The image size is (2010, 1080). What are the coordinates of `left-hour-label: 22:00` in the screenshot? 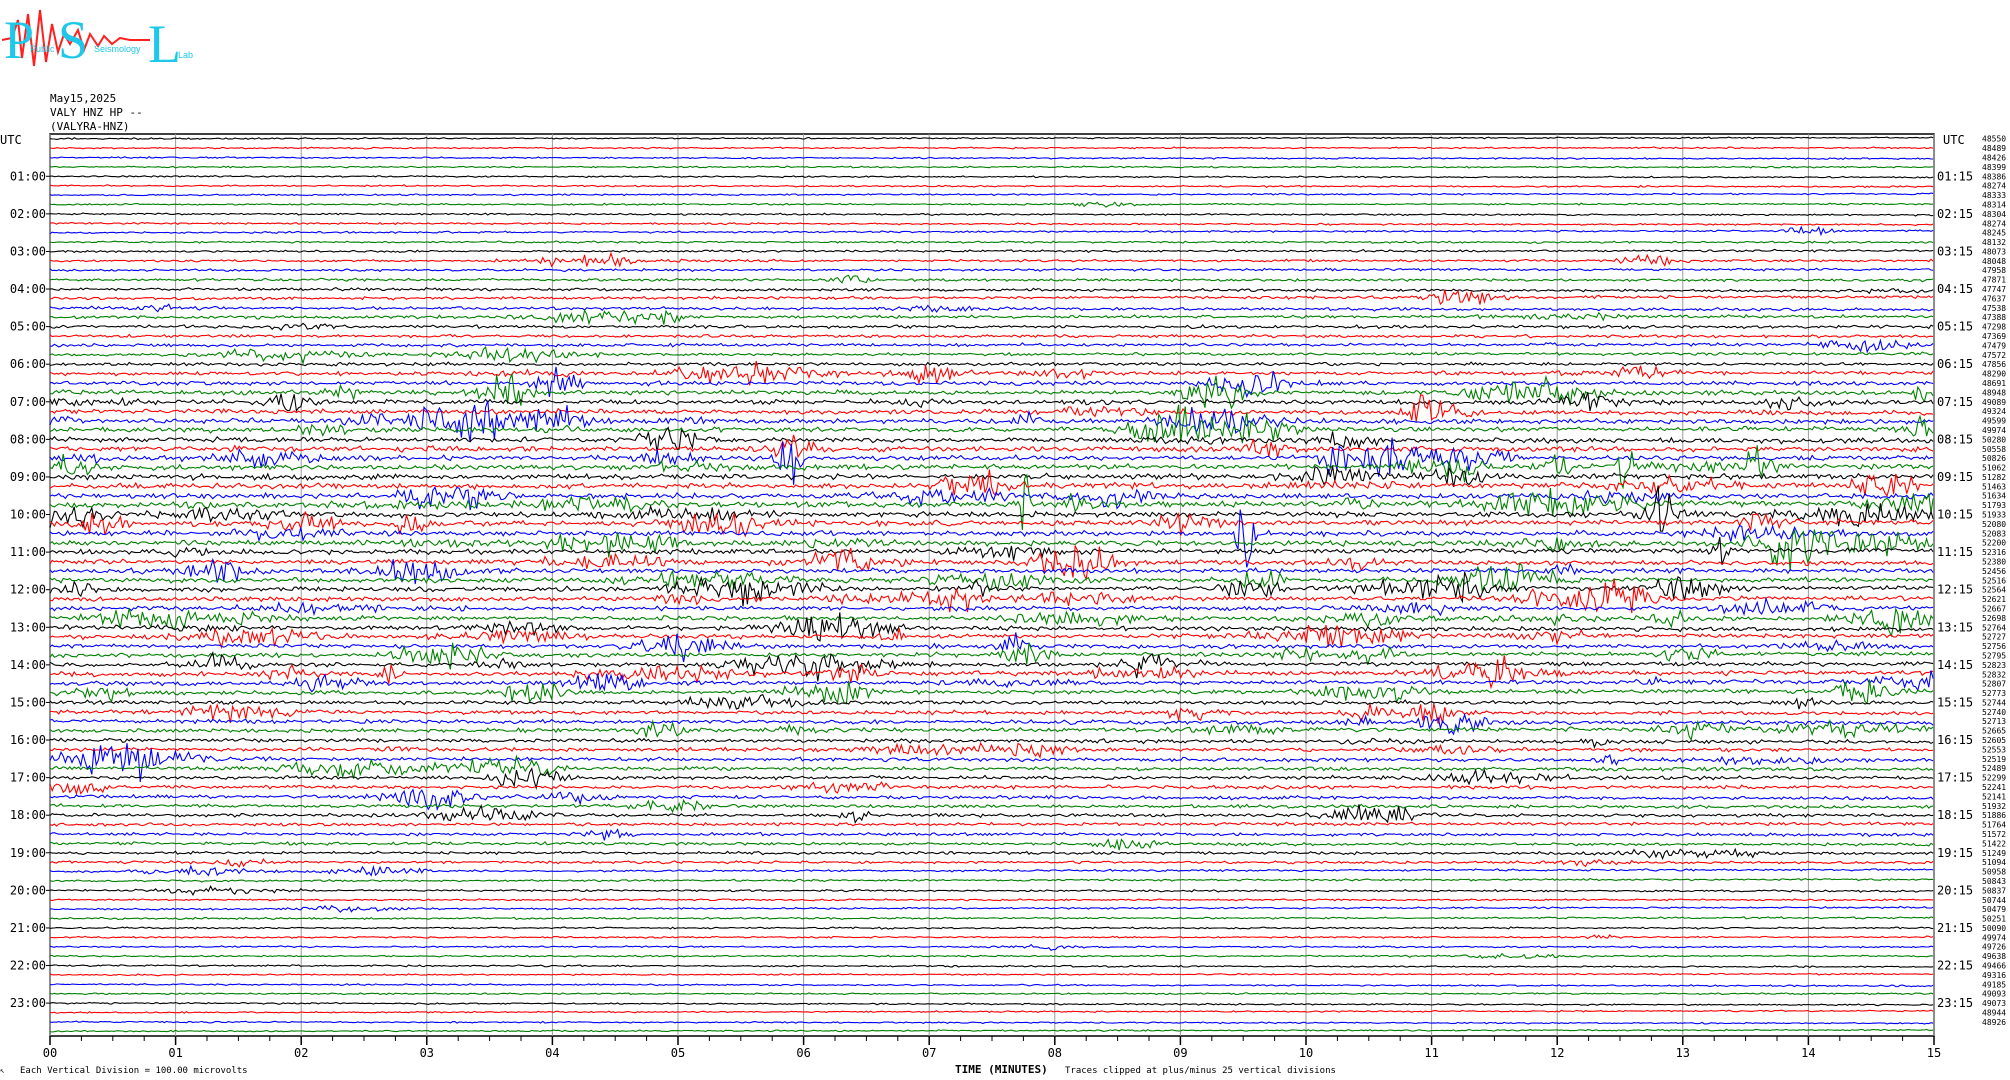 It's located at (28, 966).